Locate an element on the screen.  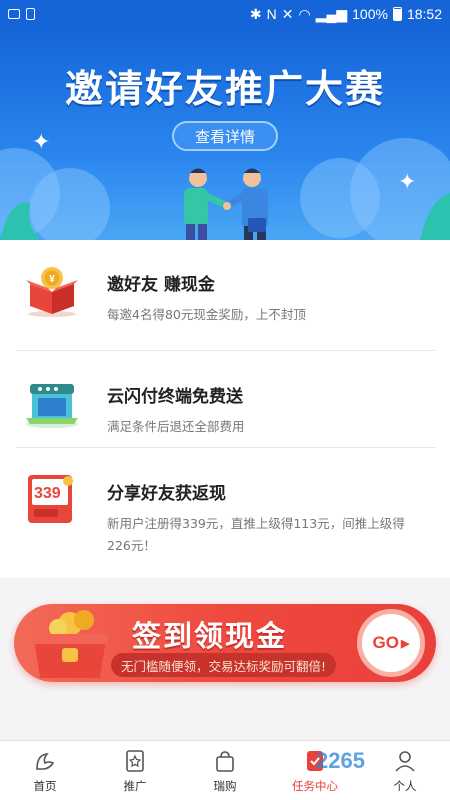
sd-card-icon is located at coordinates (30, 14).